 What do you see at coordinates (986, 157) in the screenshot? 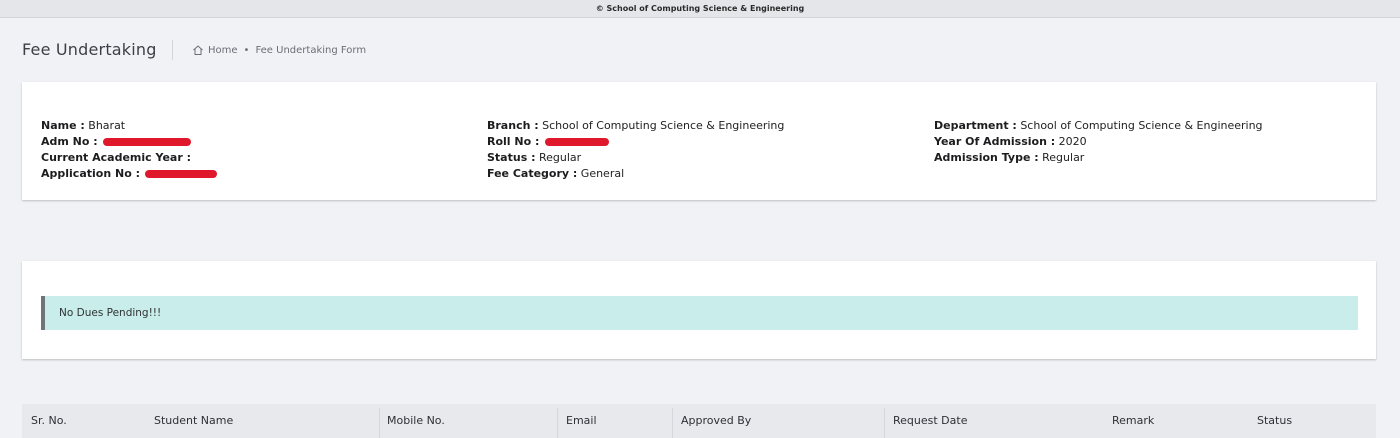
I see `admission-type-label: Admission Type :` at bounding box center [986, 157].